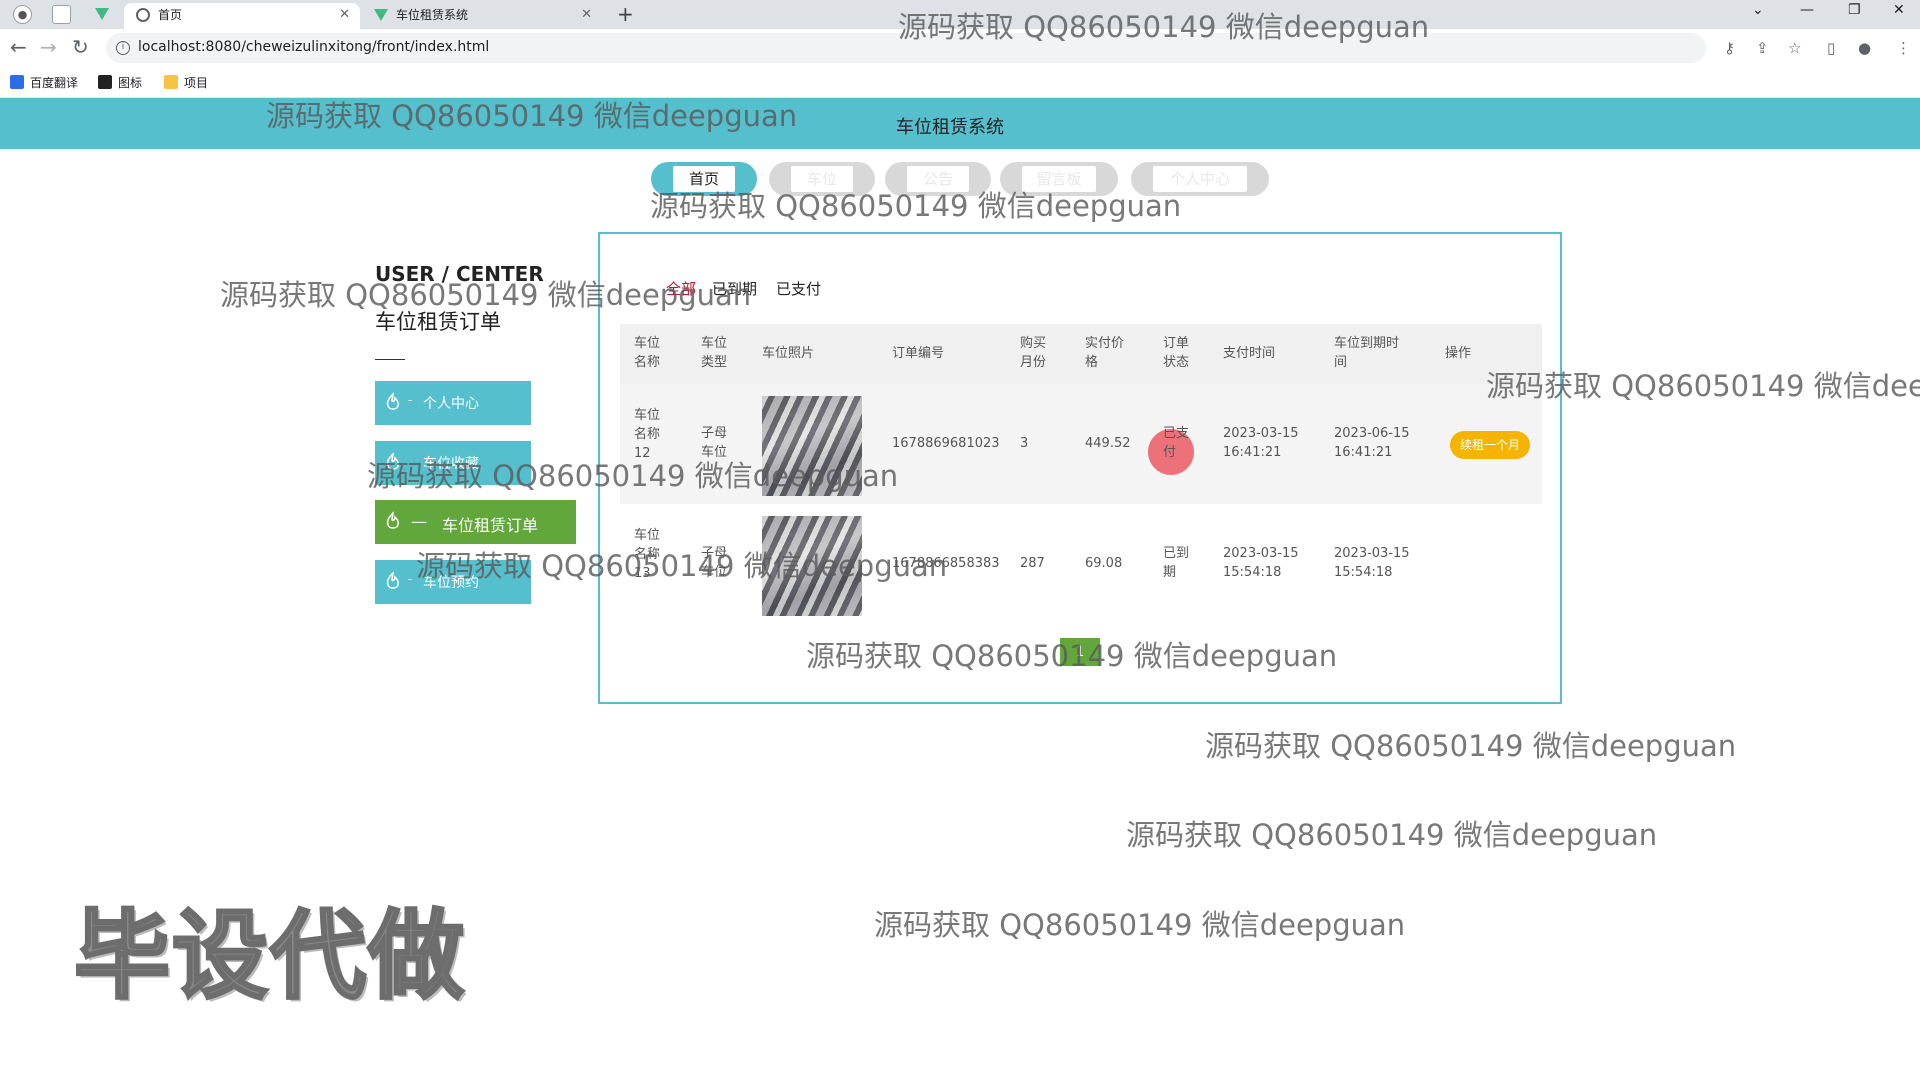 This screenshot has width=1920, height=1072. I want to click on col-name: 车位名称, so click(647, 353).